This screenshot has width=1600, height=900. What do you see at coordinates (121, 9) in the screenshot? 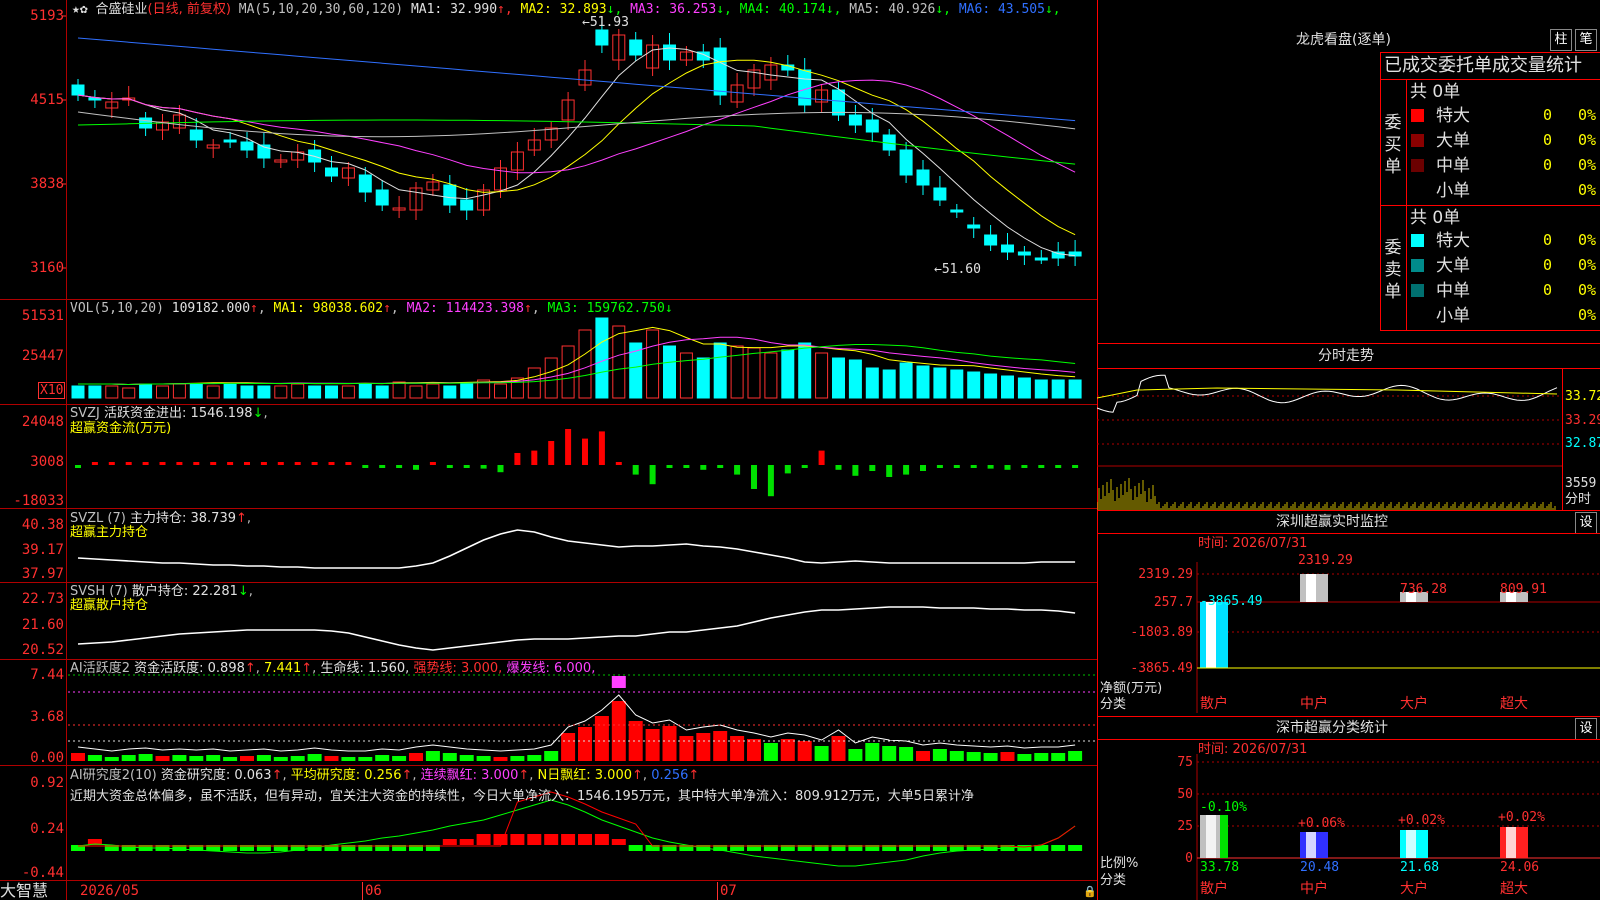
I see `stock-name: 合盛硅业` at bounding box center [121, 9].